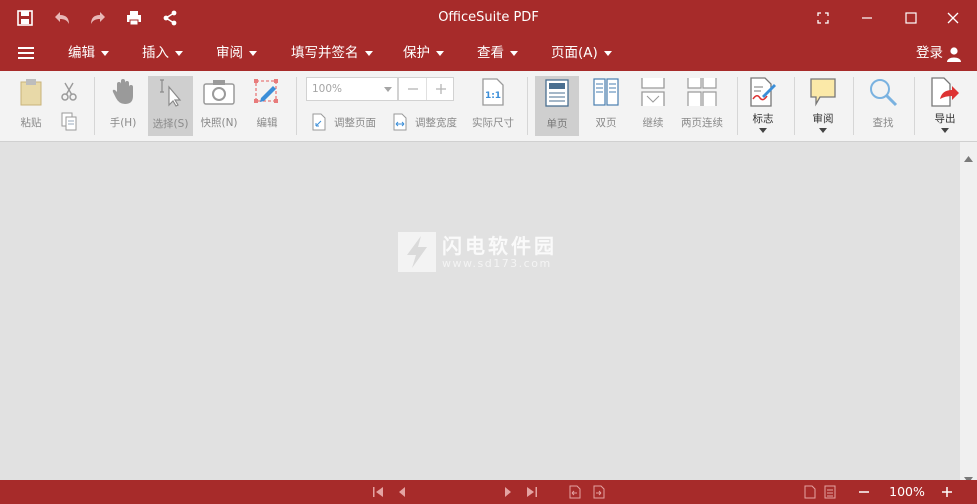  Describe the element at coordinates (557, 106) in the screenshot. I see `single-page-button: 单页` at that location.